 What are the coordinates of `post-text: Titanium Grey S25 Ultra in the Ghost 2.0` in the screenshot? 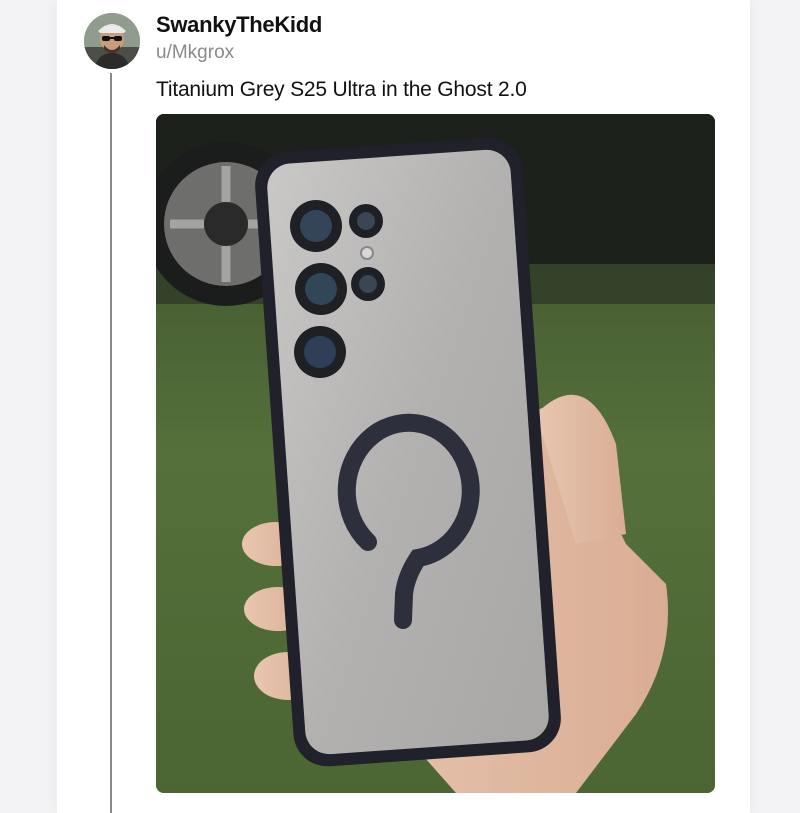 It's located at (341, 89).